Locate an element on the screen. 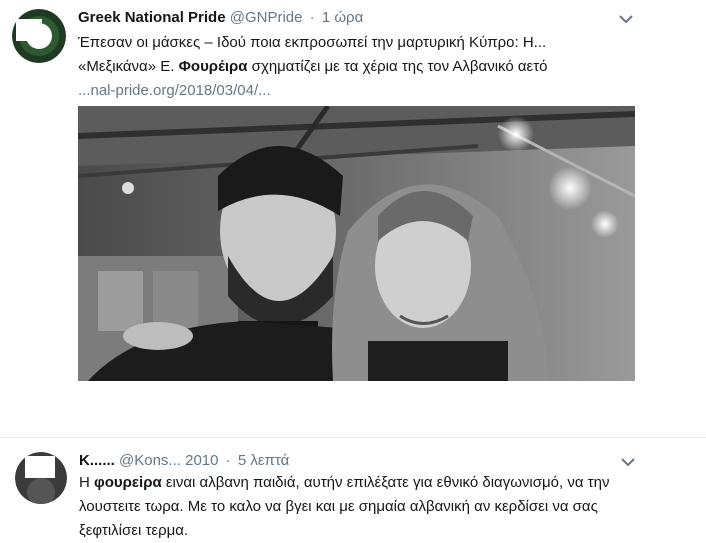  author-handle: @GNPride is located at coordinates (266, 17).